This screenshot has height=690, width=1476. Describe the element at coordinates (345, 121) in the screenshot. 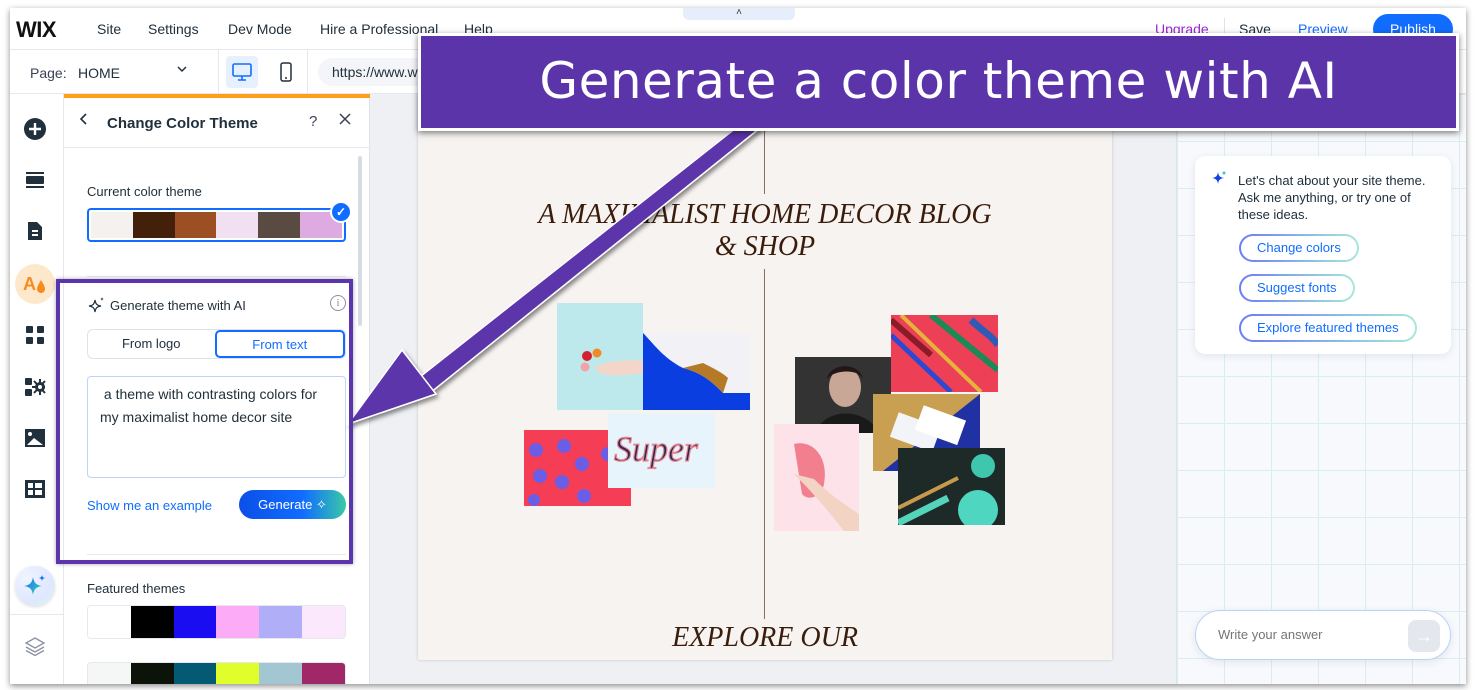

I see `close-icon` at that location.